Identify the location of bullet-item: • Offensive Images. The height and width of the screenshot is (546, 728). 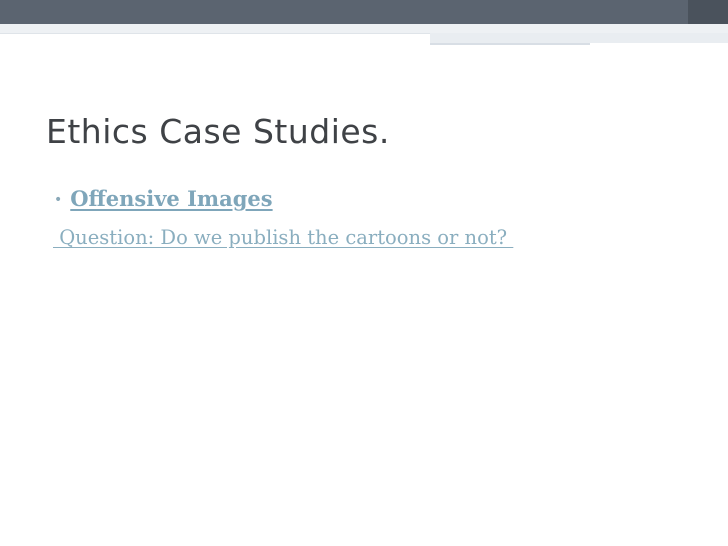
(163, 198).